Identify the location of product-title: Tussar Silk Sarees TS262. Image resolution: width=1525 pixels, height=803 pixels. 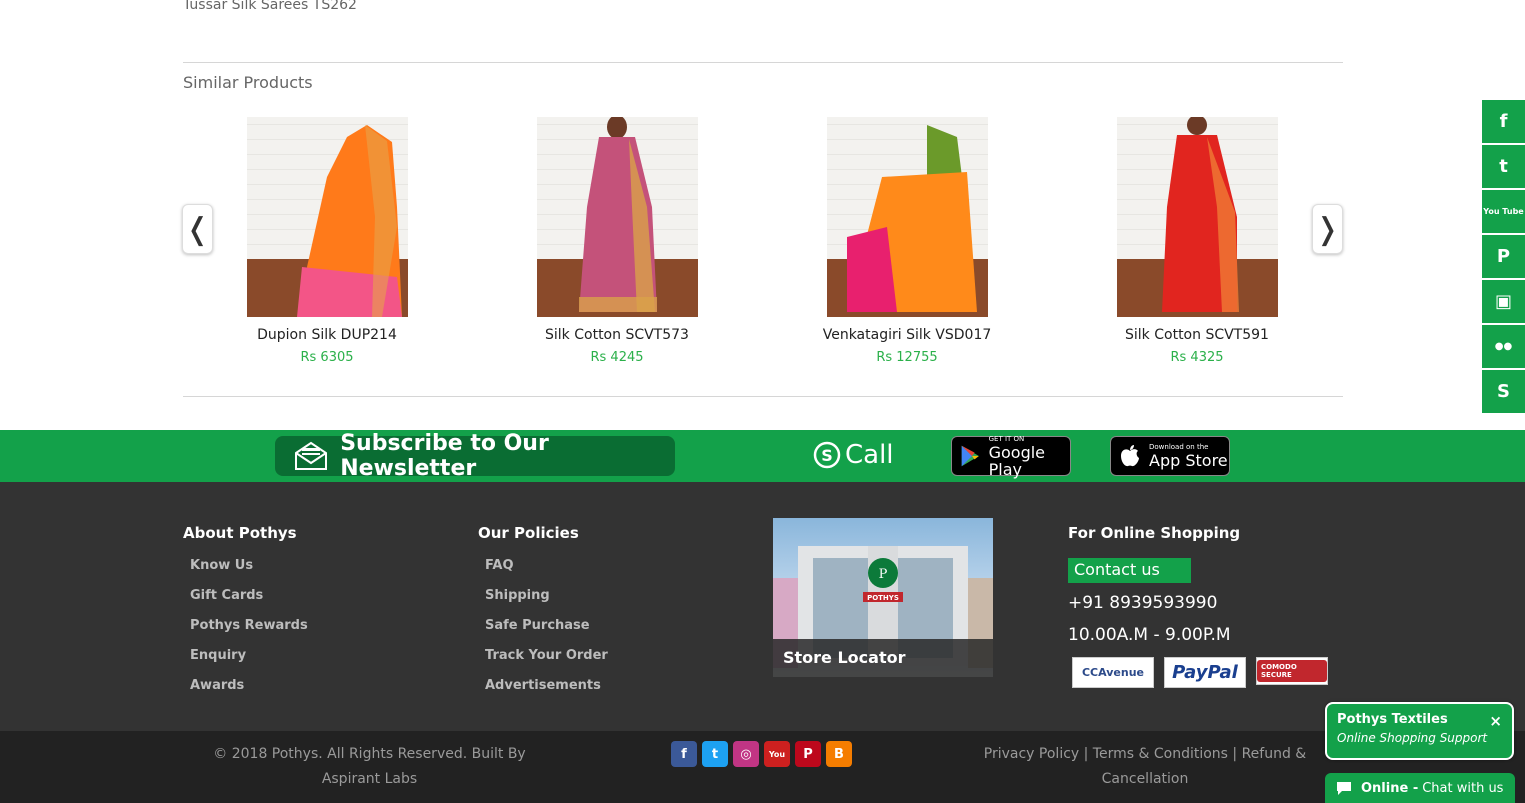
(270, 6).